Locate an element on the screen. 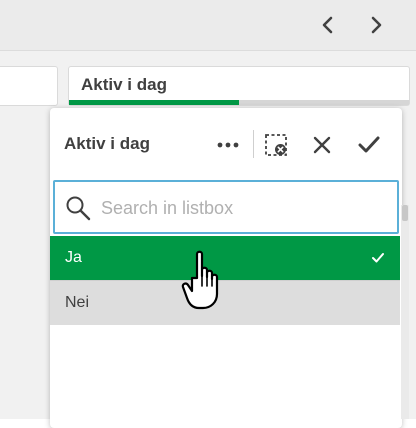 The height and width of the screenshot is (428, 416). scrollbar is located at coordinates (405, 312).